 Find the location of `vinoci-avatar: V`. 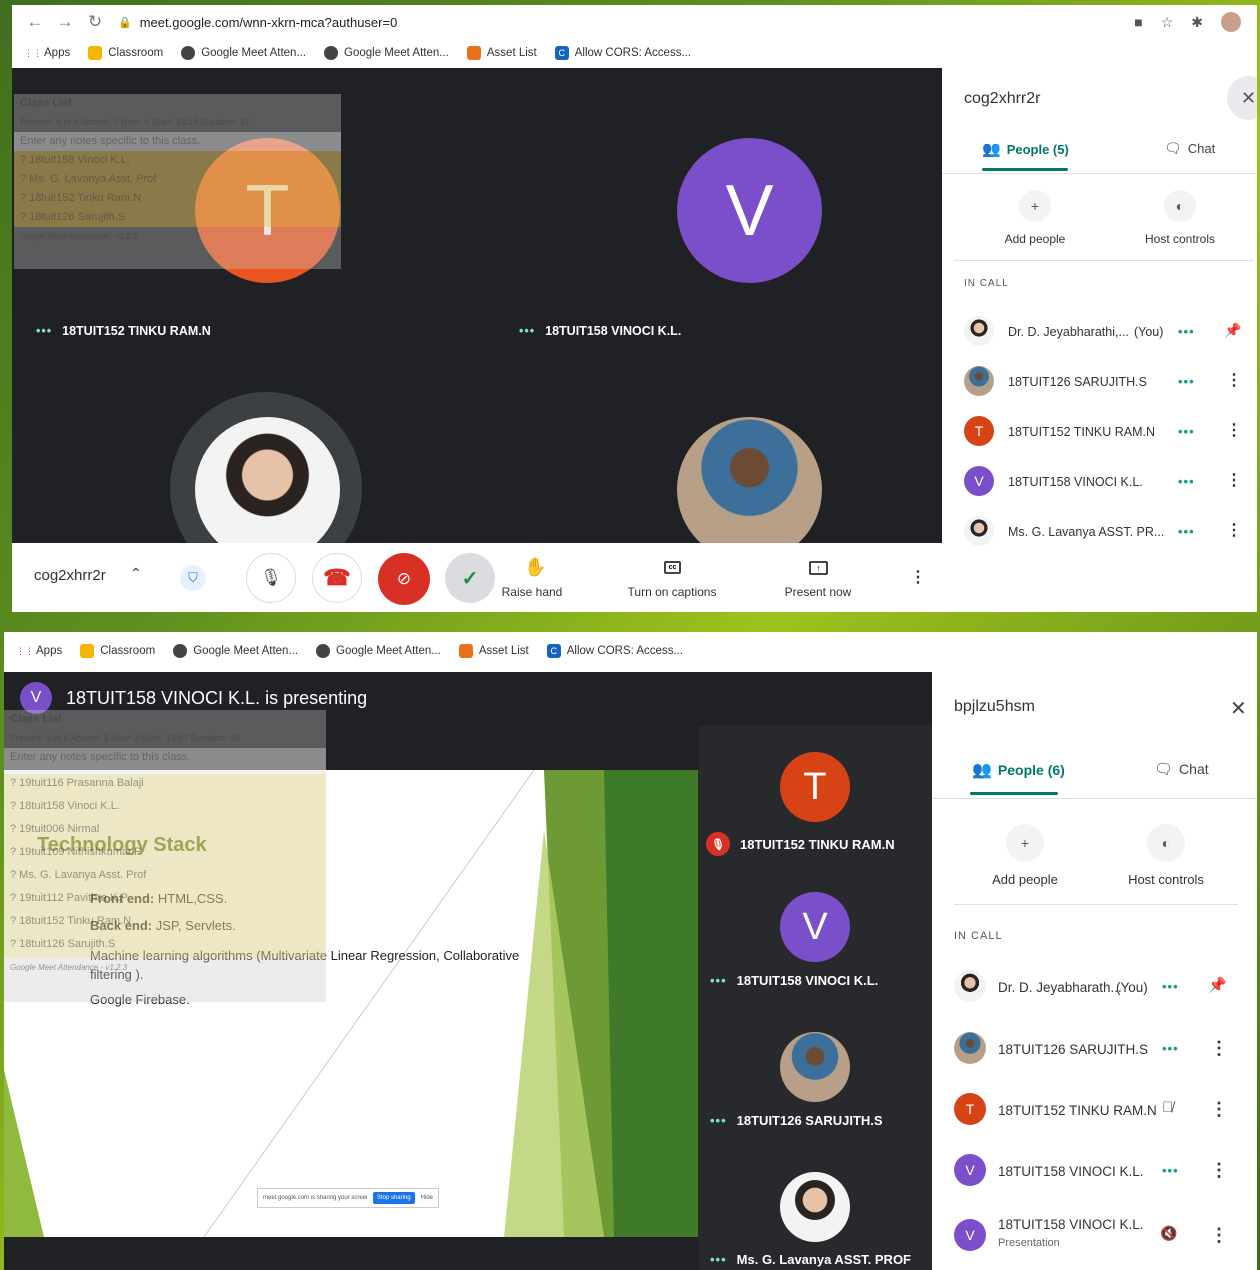

vinoci-avatar: V is located at coordinates (749, 210).